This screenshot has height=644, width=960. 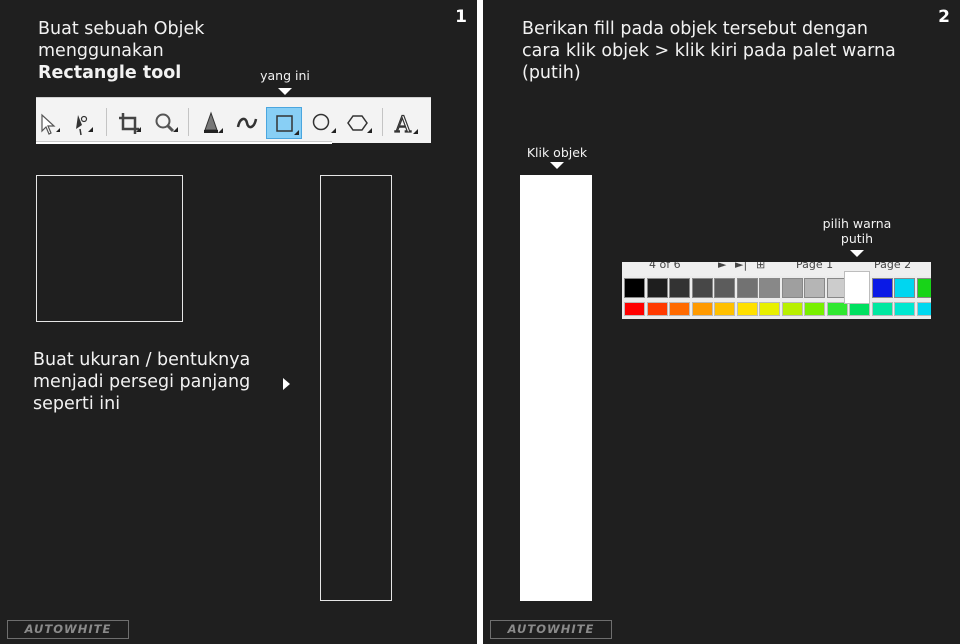 I want to click on crop-tool-icon, so click(x=130, y=123).